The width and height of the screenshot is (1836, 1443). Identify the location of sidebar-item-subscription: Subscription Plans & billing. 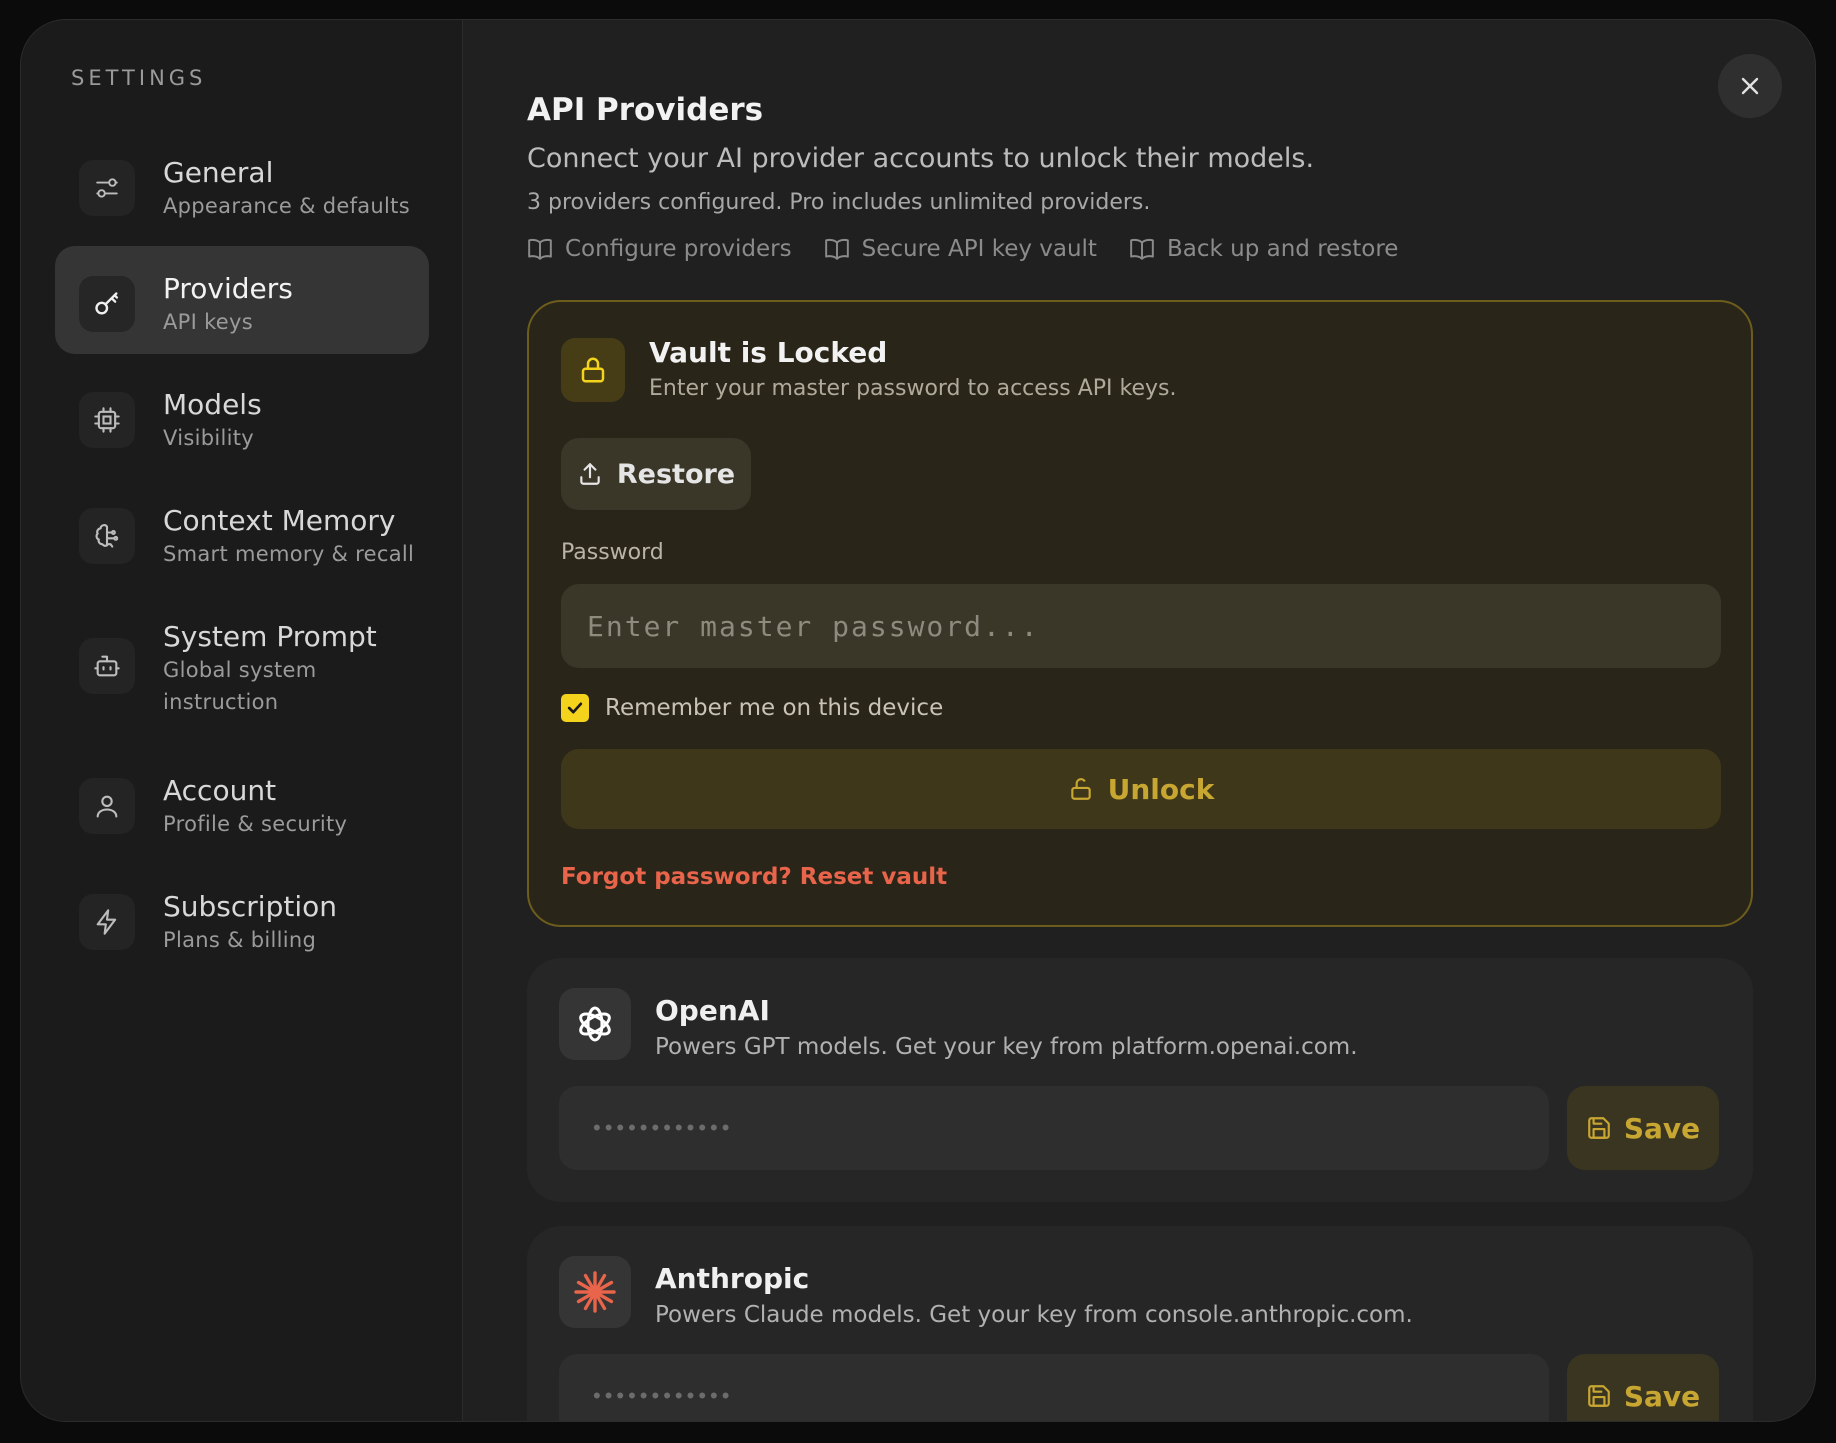
(242, 918).